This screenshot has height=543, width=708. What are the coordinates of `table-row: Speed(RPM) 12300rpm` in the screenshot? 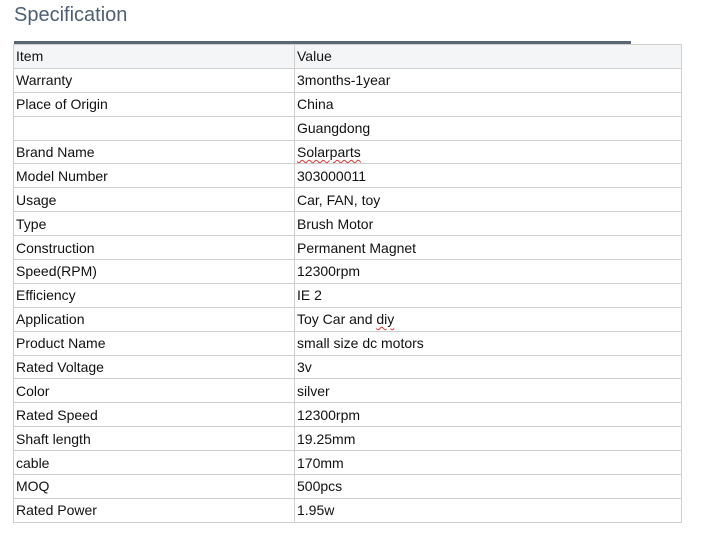 It's located at (347, 271).